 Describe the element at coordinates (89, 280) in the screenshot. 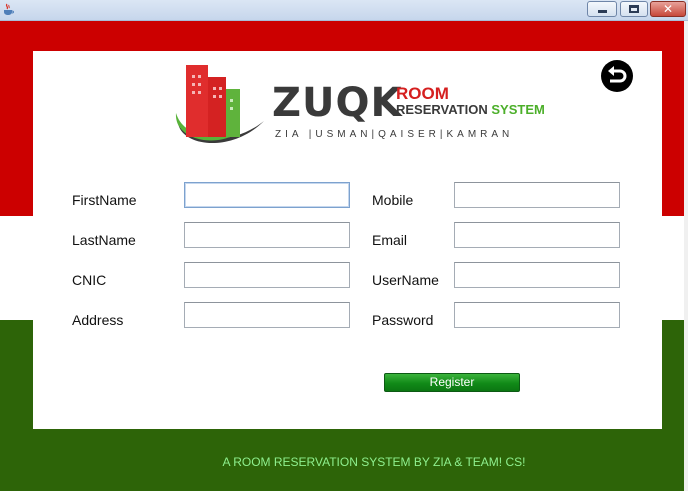

I see `cnic-label: CNIC` at that location.